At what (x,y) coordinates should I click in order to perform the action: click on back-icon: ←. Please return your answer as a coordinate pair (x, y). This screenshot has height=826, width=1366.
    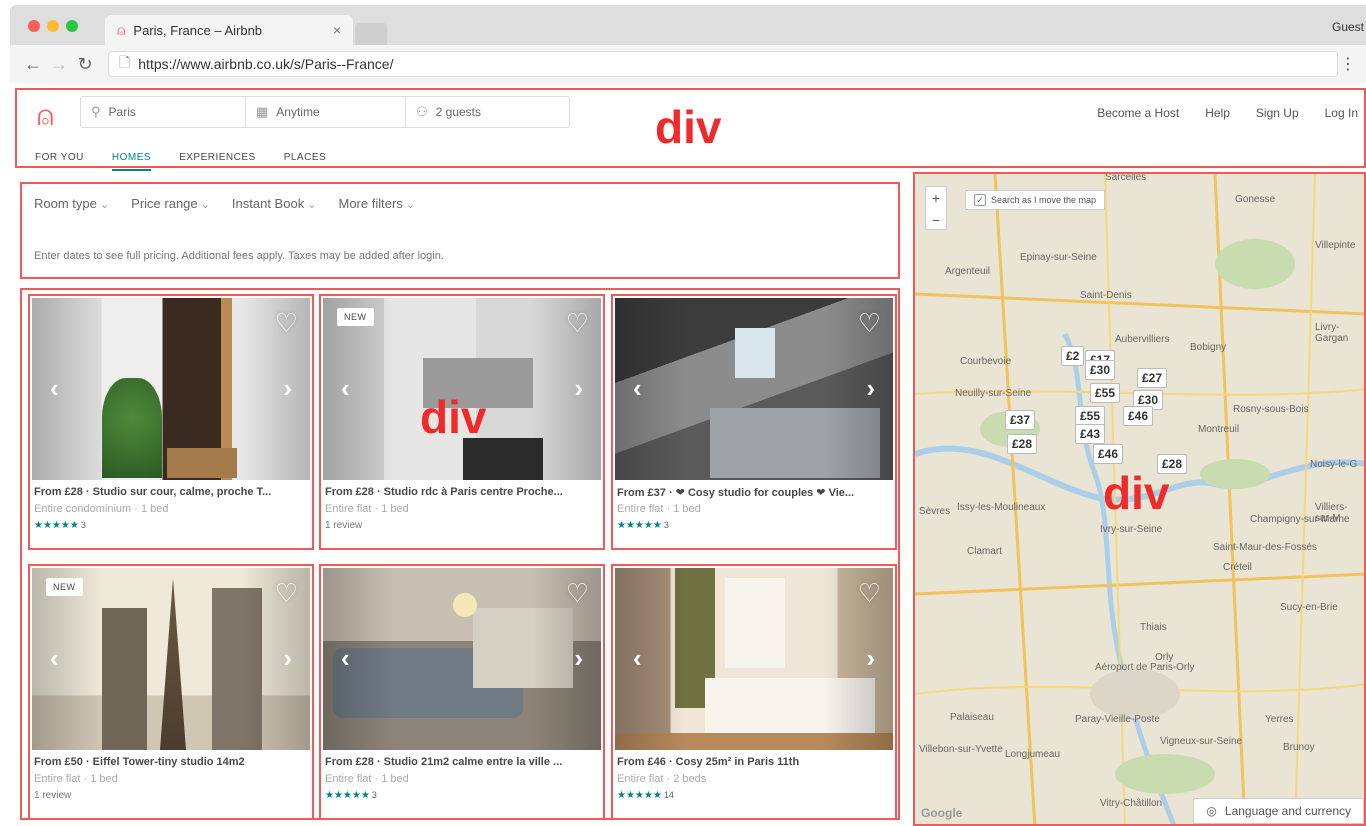
    Looking at the image, I should click on (33, 64).